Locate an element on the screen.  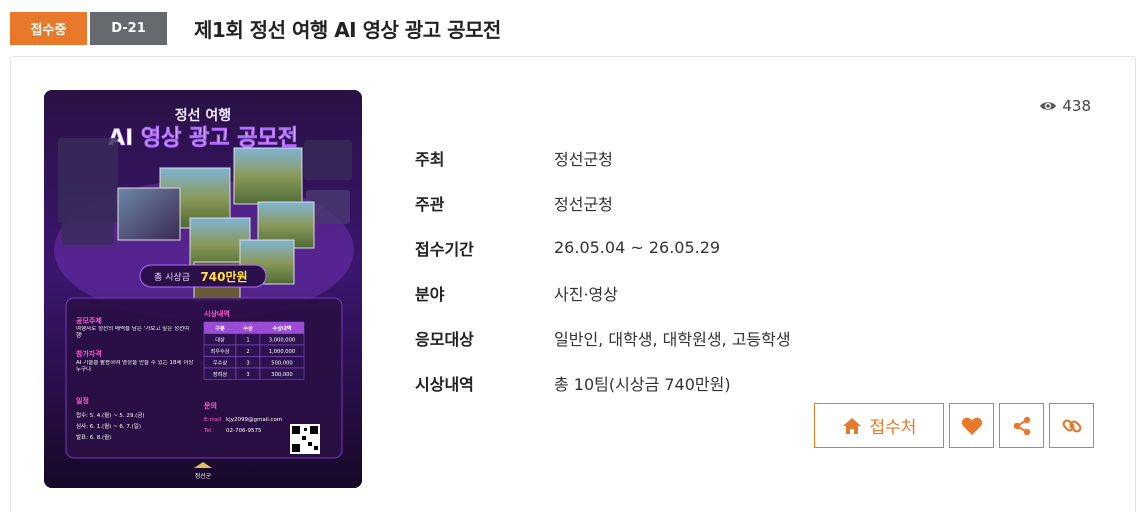
awards-cell: 300,000 is located at coordinates (281, 375).